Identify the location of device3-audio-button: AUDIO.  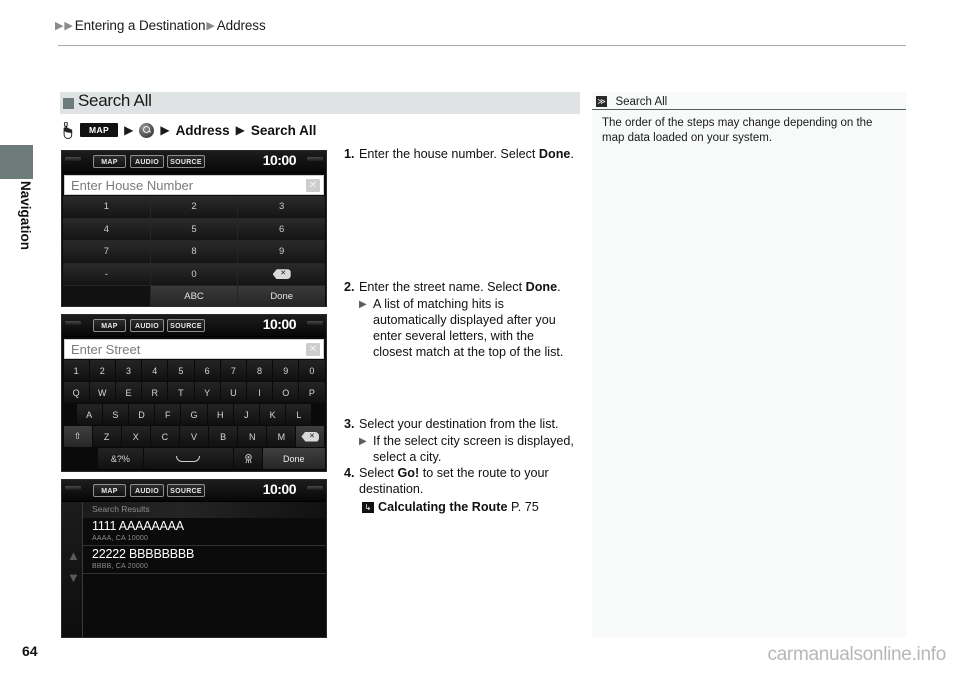
(147, 490).